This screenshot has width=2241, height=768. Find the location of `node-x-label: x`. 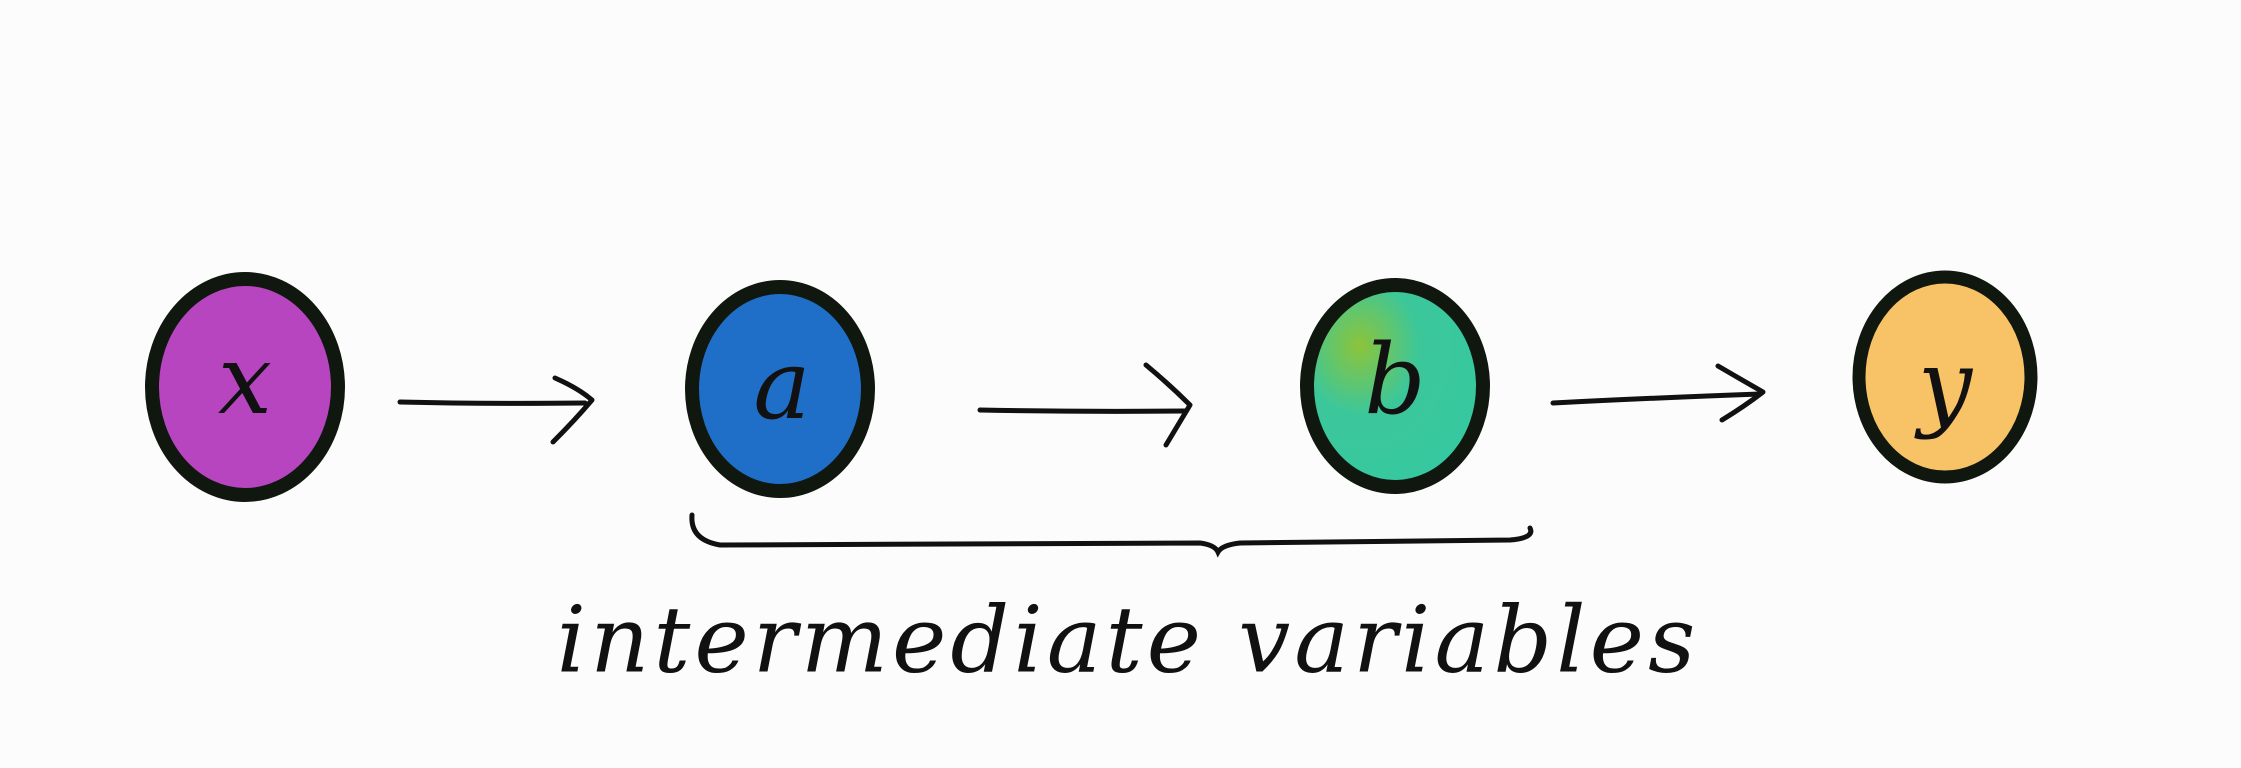

node-x-label: x is located at coordinates (245, 380).